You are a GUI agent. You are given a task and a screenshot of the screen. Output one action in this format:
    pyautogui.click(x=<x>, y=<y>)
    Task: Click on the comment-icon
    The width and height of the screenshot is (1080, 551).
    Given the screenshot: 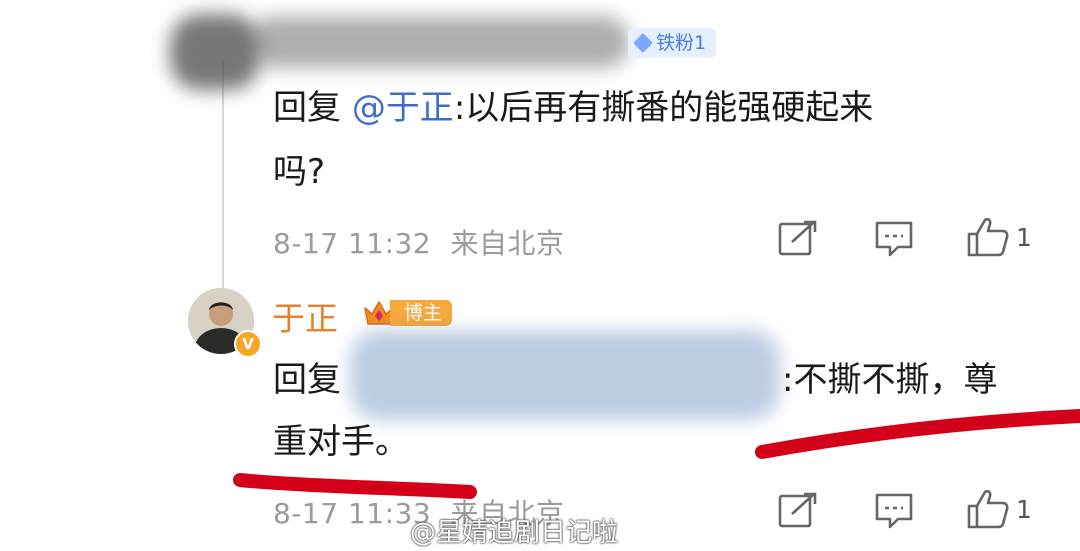 What is the action you would take?
    pyautogui.click(x=894, y=511)
    